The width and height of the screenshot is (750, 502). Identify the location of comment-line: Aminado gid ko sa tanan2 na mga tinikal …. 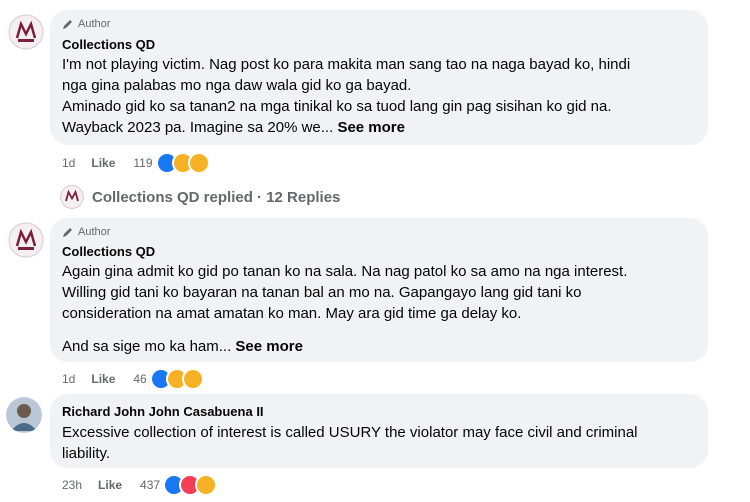
(337, 106).